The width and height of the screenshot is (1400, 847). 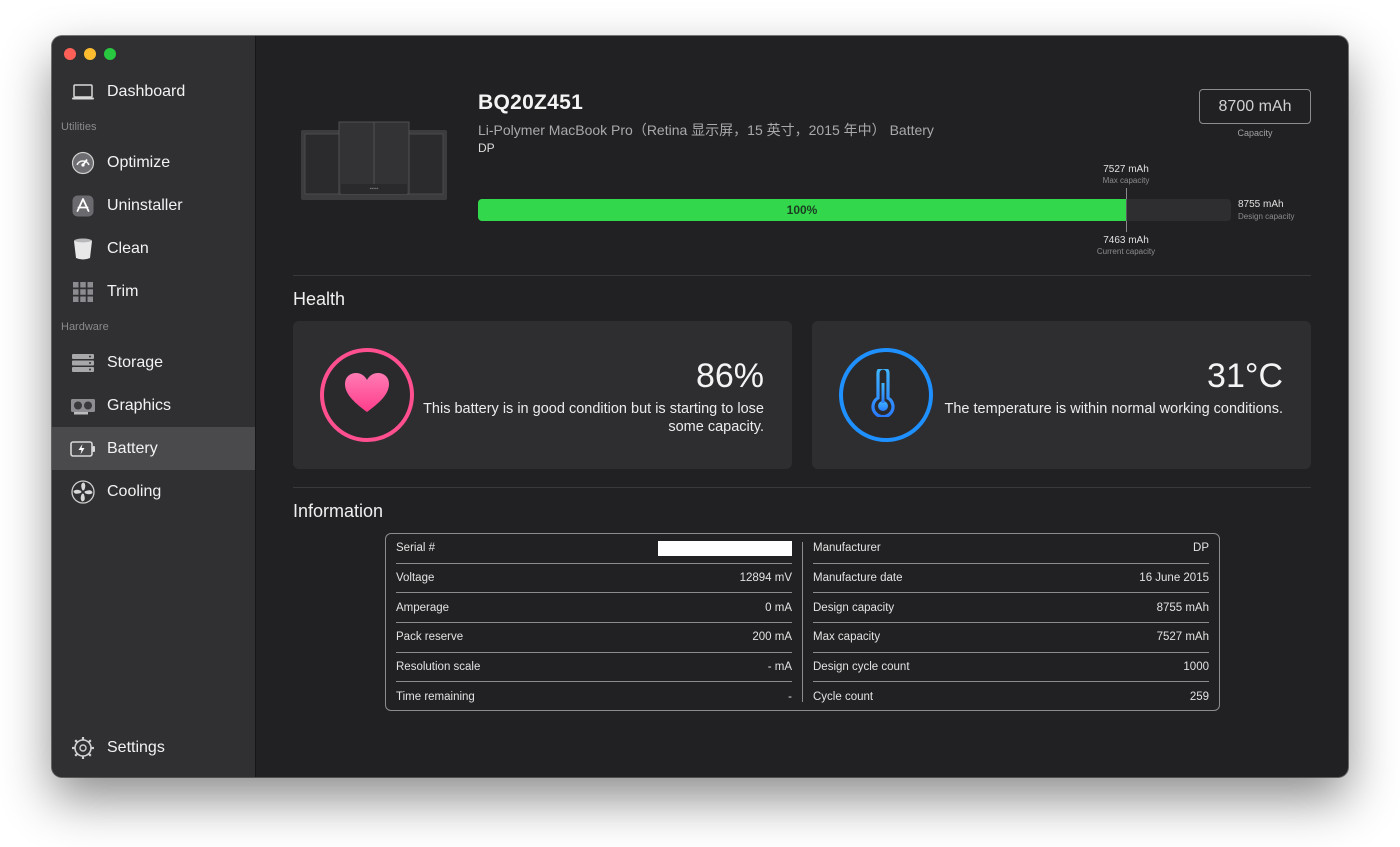 I want to click on sidebar-item-label: Optimize, so click(x=139, y=162).